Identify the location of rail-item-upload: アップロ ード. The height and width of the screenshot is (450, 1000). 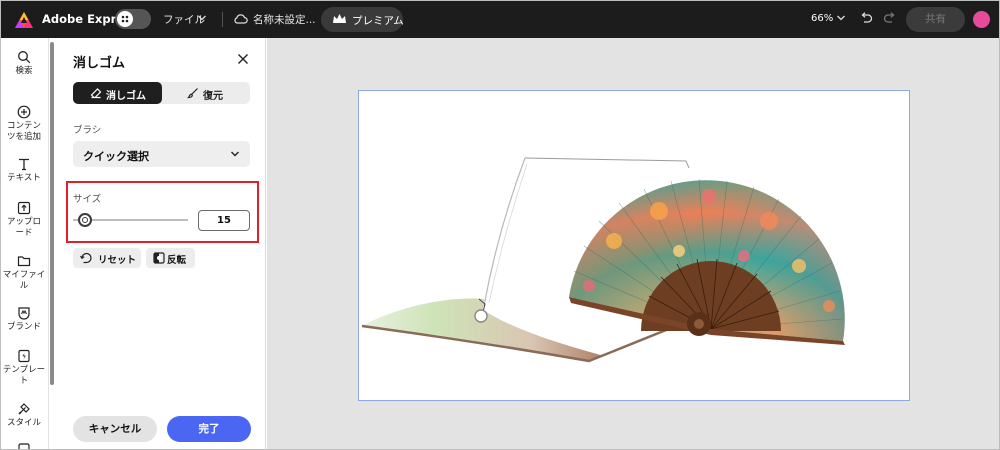
(24, 220).